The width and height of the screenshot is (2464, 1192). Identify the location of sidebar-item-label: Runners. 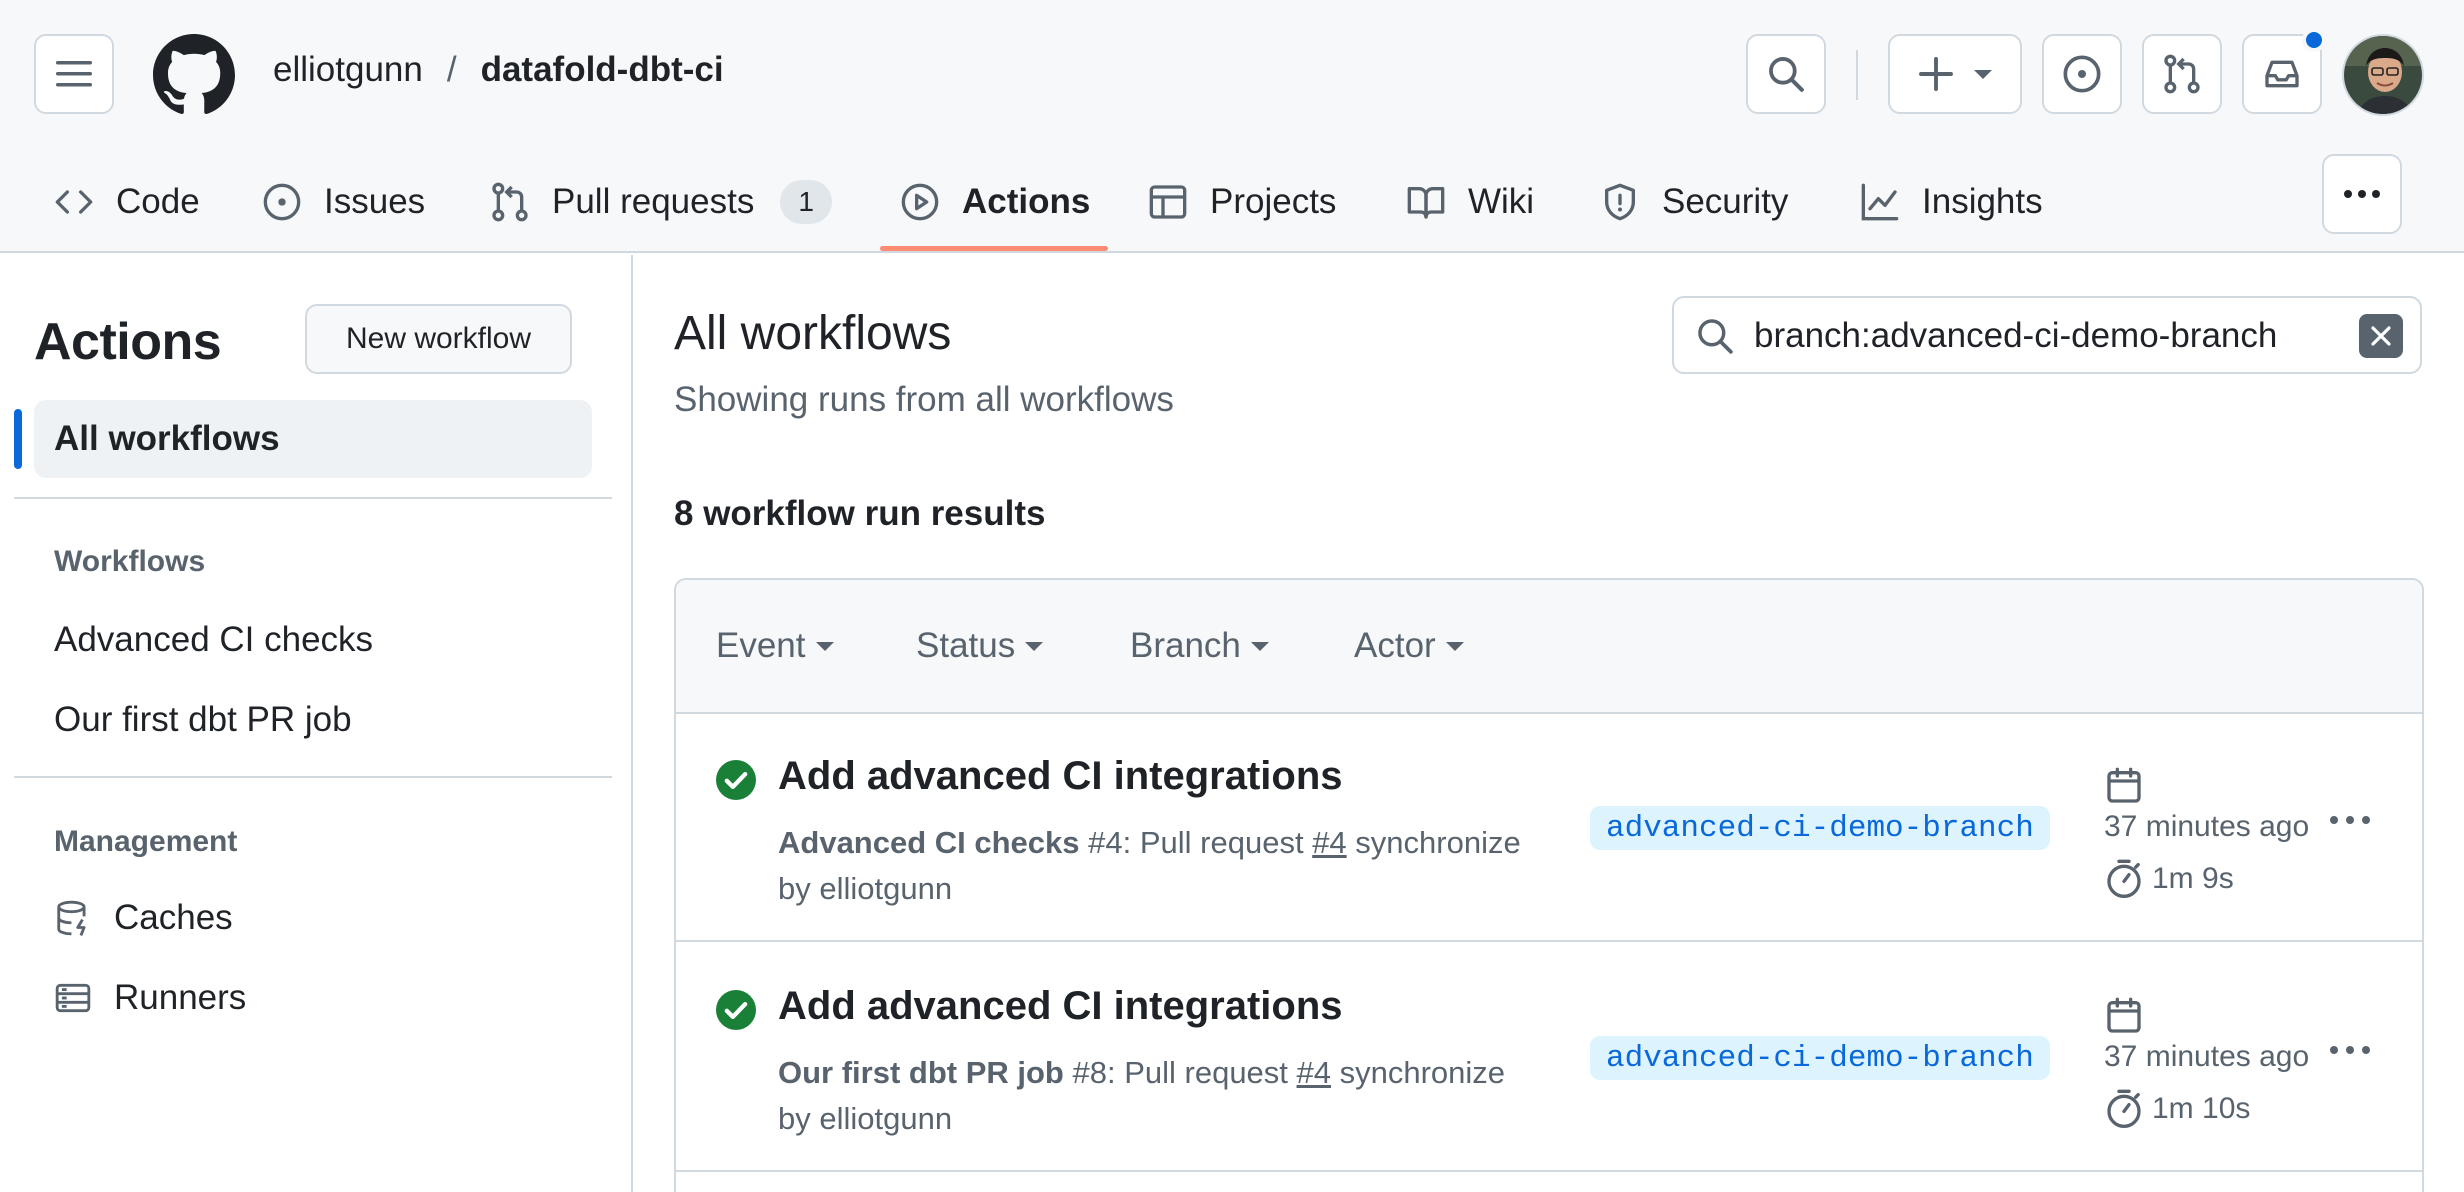
(180, 997).